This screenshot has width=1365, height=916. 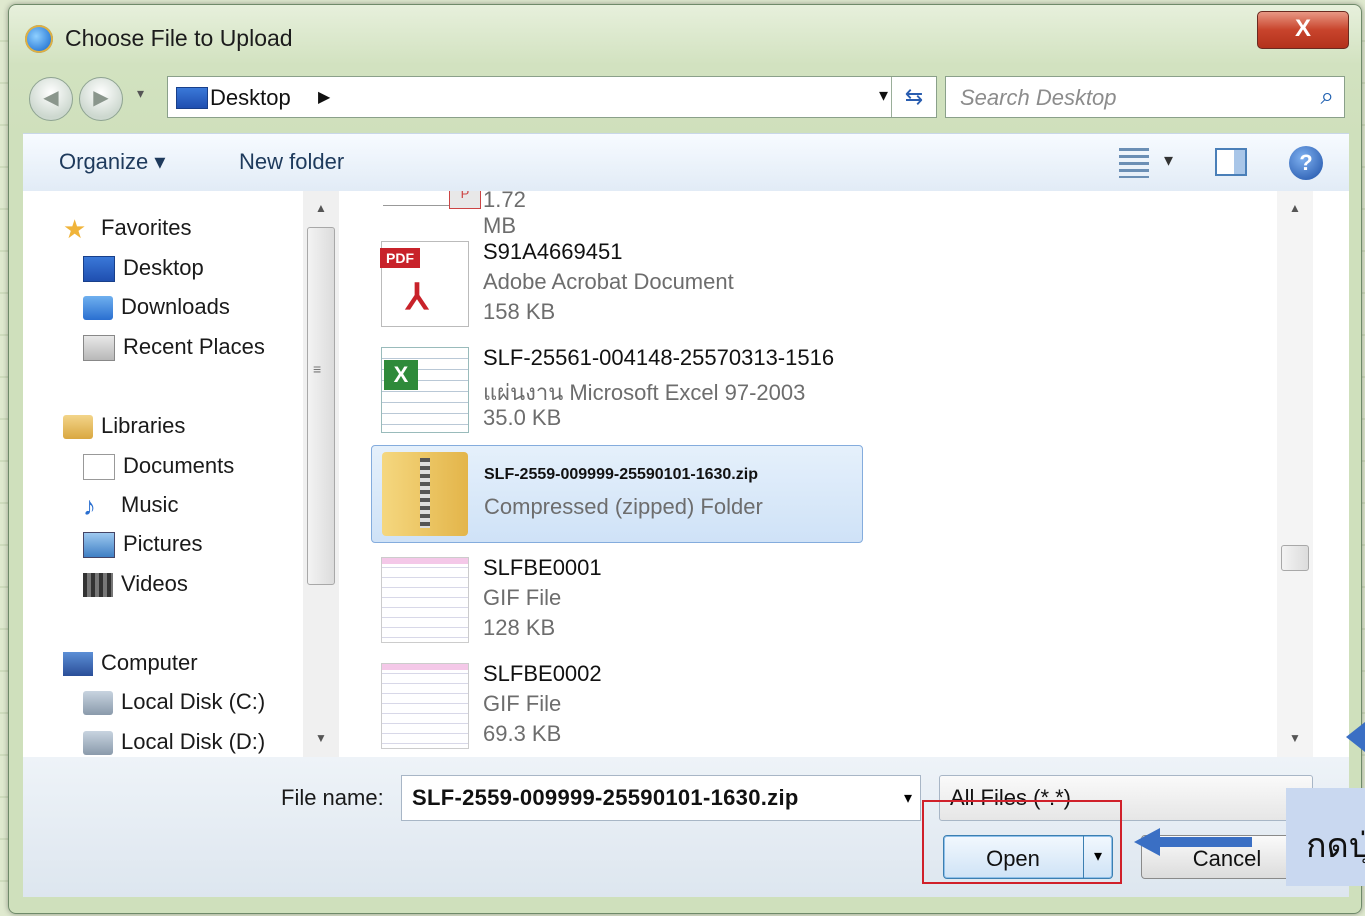 What do you see at coordinates (130, 507) in the screenshot?
I see `sidebar-item-music: ♪ Music` at bounding box center [130, 507].